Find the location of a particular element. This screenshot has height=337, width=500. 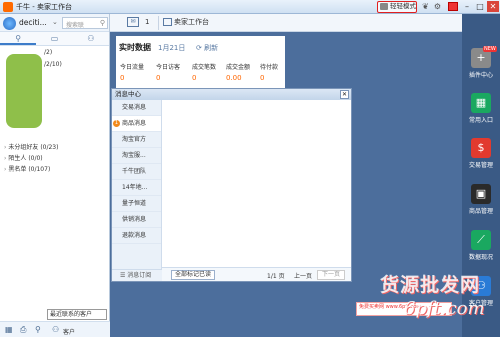

maximize-button: □ is located at coordinates (480, 6).